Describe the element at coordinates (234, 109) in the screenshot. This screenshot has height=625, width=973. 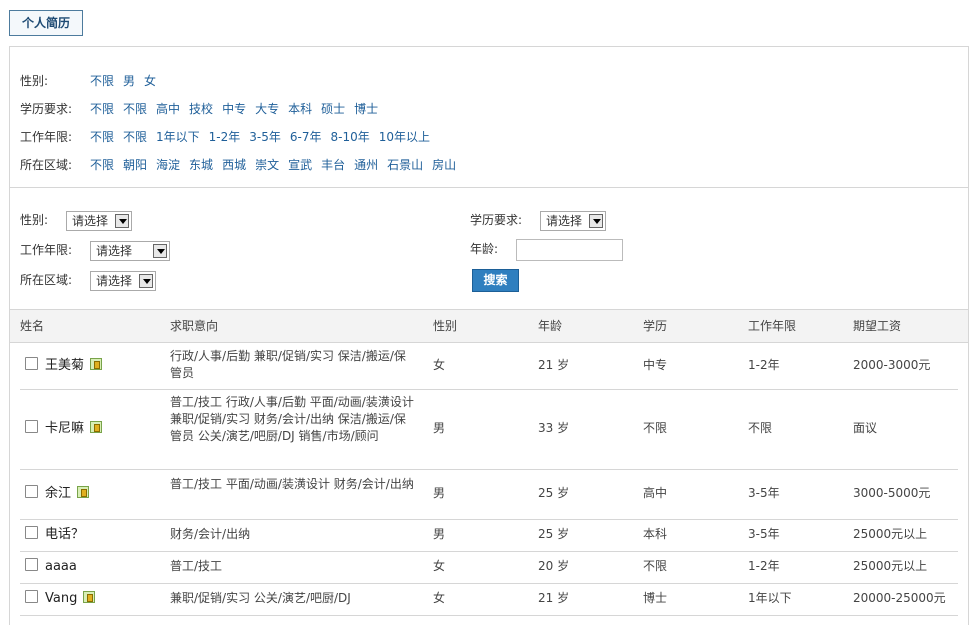
I see `filter-option: 中专` at that location.